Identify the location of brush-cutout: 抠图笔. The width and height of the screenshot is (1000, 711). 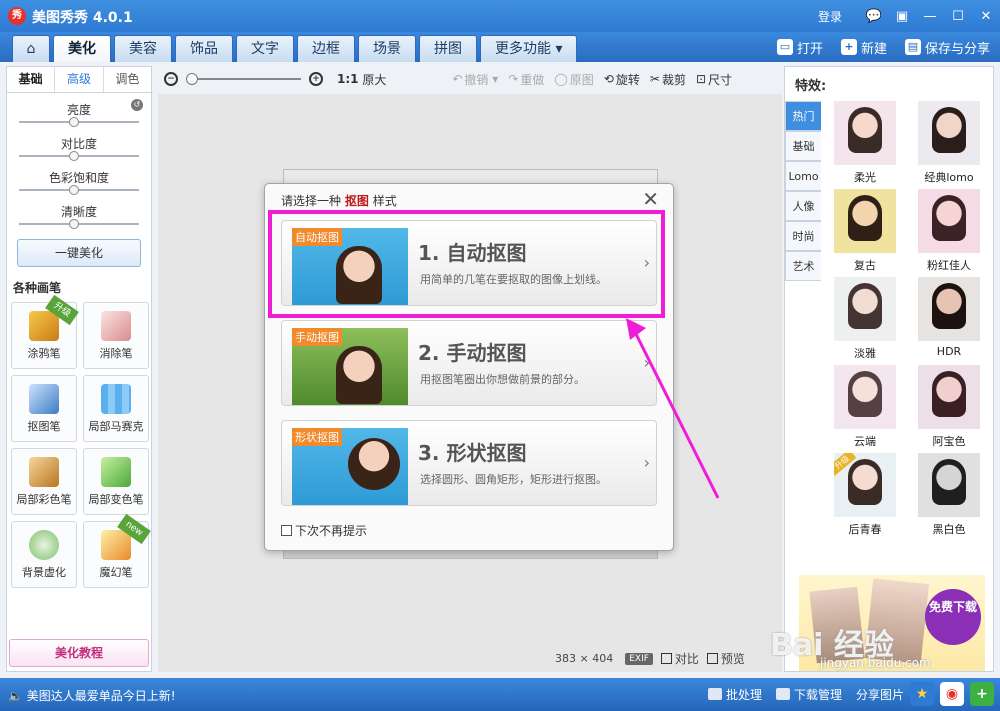
(44, 408).